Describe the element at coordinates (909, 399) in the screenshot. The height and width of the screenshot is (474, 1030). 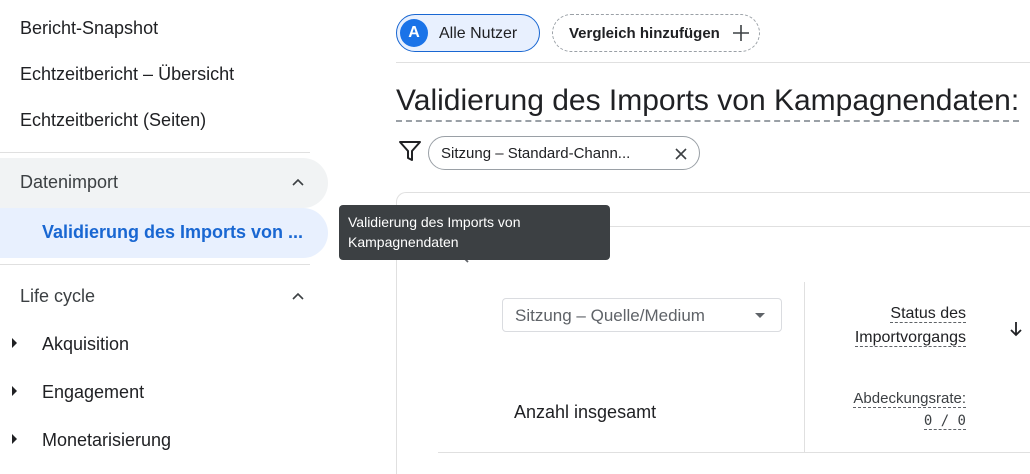
I see `coverage-label: Abdeckungsrate:` at that location.